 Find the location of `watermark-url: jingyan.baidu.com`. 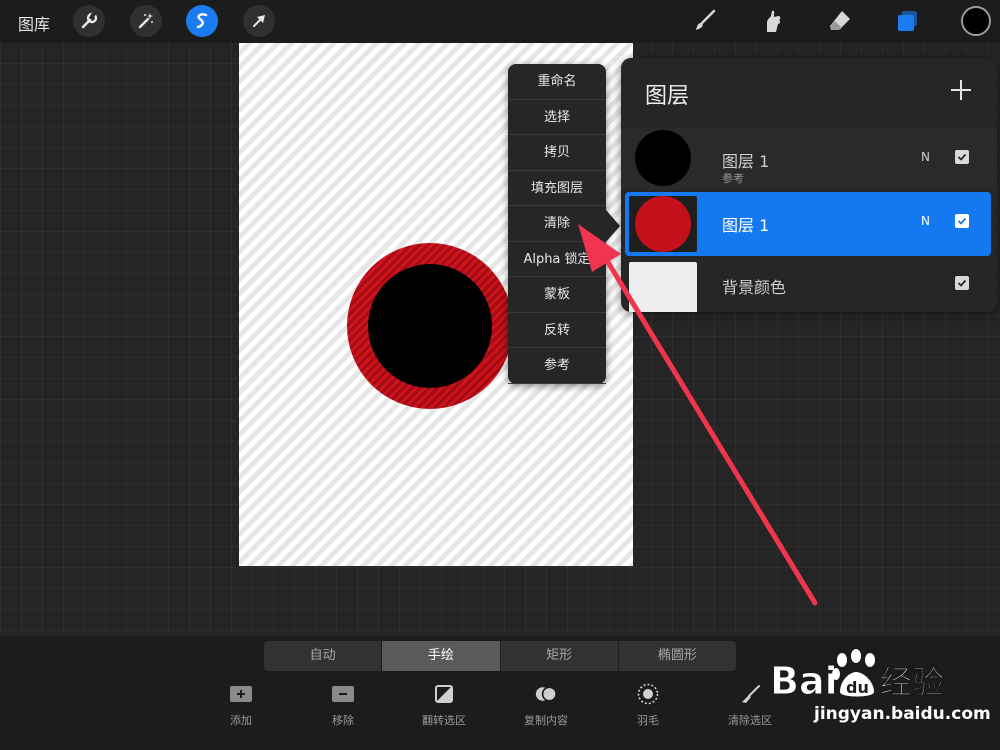

watermark-url: jingyan.baidu.com is located at coordinates (902, 714).